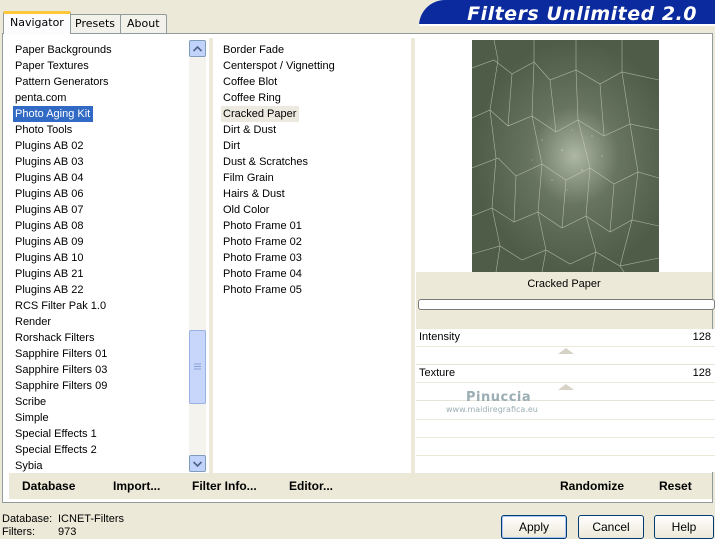 Image resolution: width=715 pixels, height=539 pixels. I want to click on status-info: Database: ICNET-Filters Filters: 973, so click(63, 526).